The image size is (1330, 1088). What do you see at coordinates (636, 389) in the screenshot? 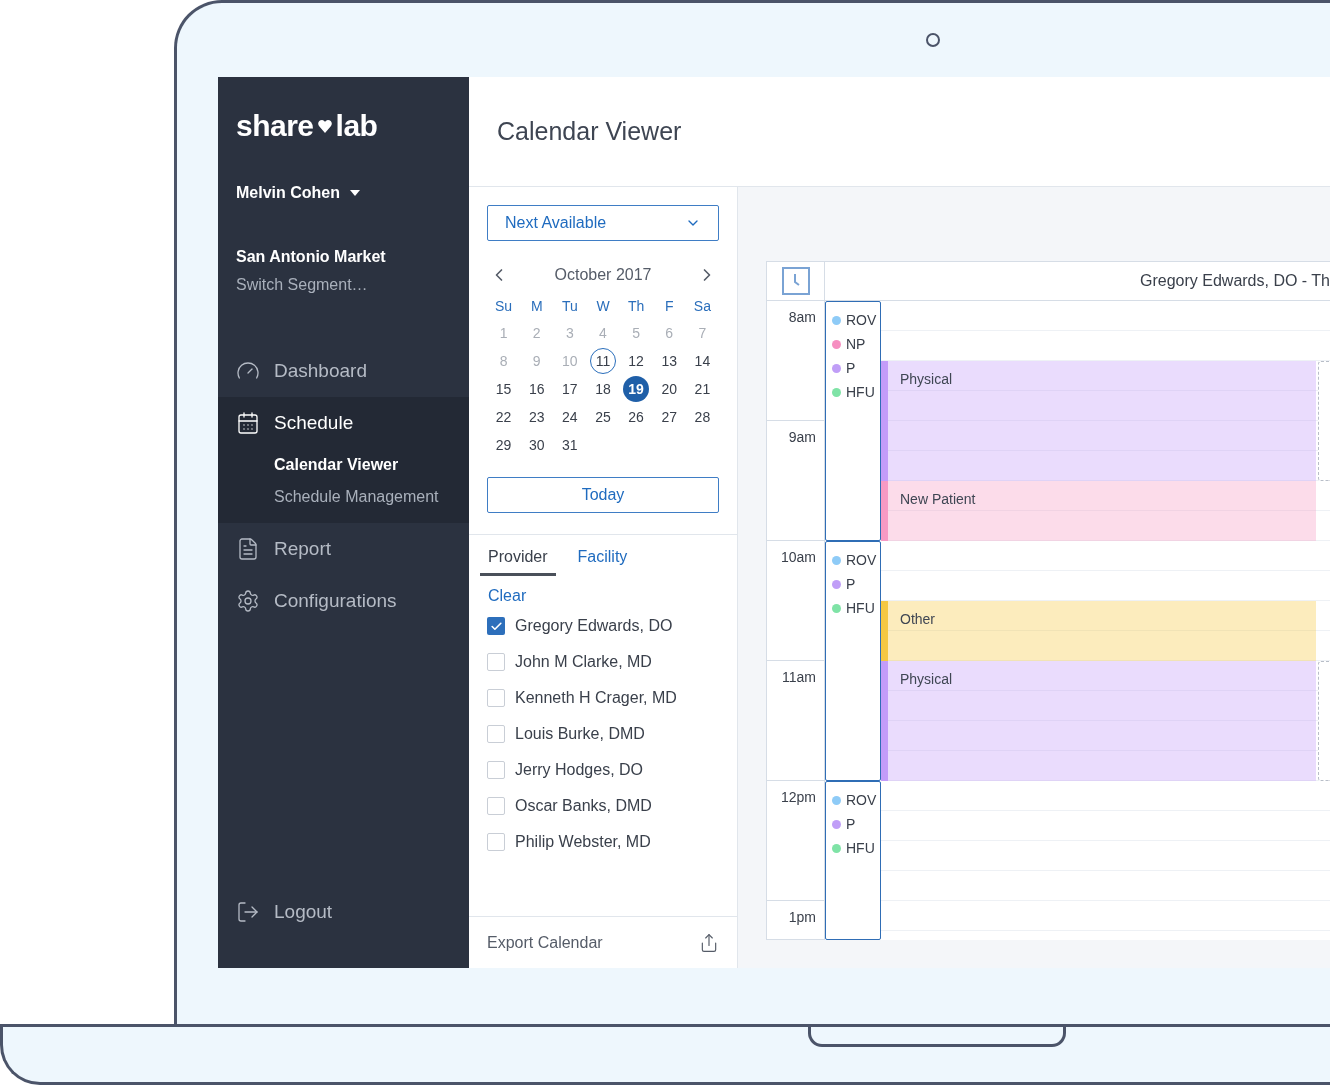
I see `calendar-day: 19` at bounding box center [636, 389].